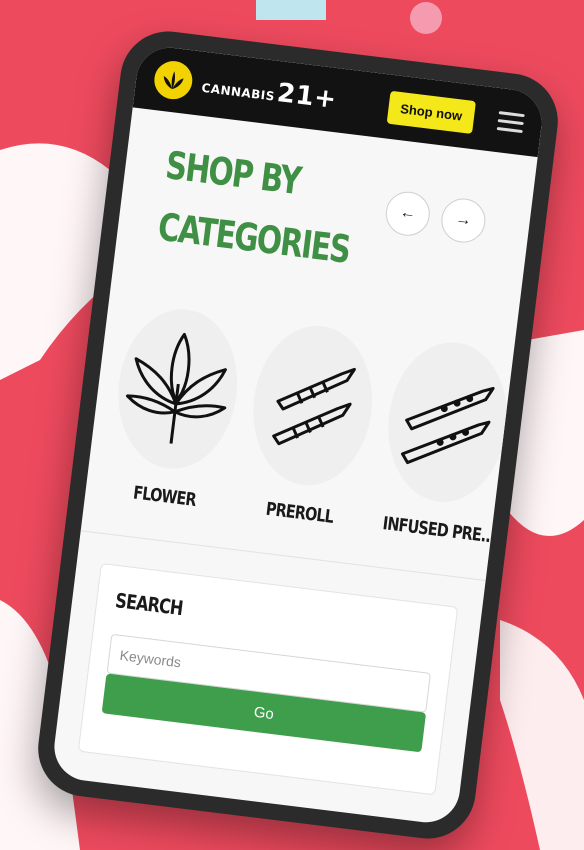  What do you see at coordinates (299, 513) in the screenshot?
I see `category-label: PREROLL` at bounding box center [299, 513].